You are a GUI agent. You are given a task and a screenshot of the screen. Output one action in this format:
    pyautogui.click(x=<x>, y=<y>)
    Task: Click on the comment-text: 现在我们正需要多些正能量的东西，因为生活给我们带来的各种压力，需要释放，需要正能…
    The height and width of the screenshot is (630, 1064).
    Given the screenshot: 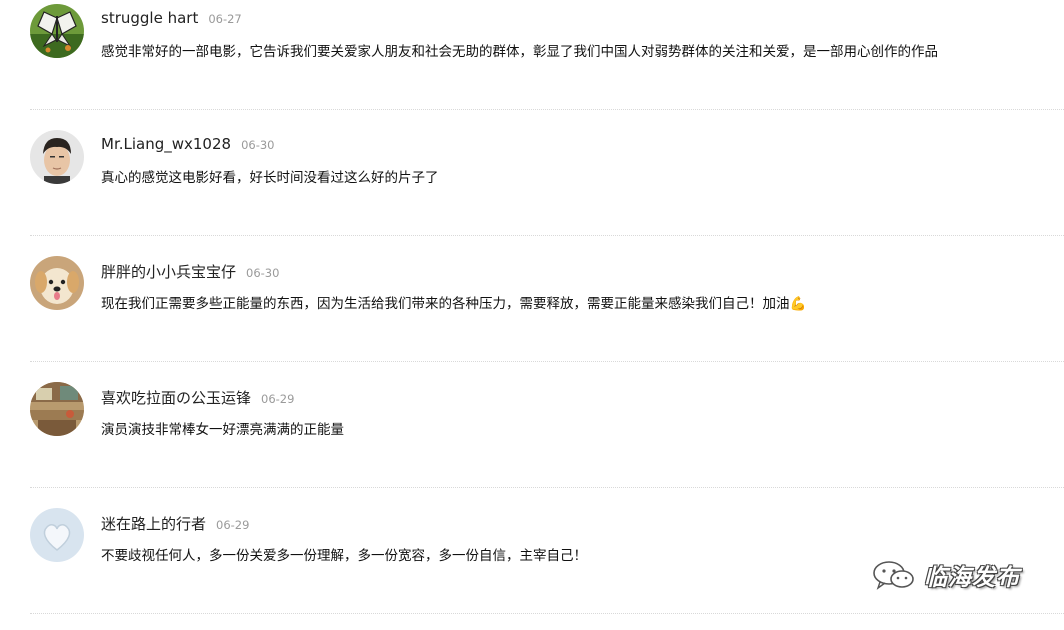 What is the action you would take?
    pyautogui.click(x=454, y=304)
    